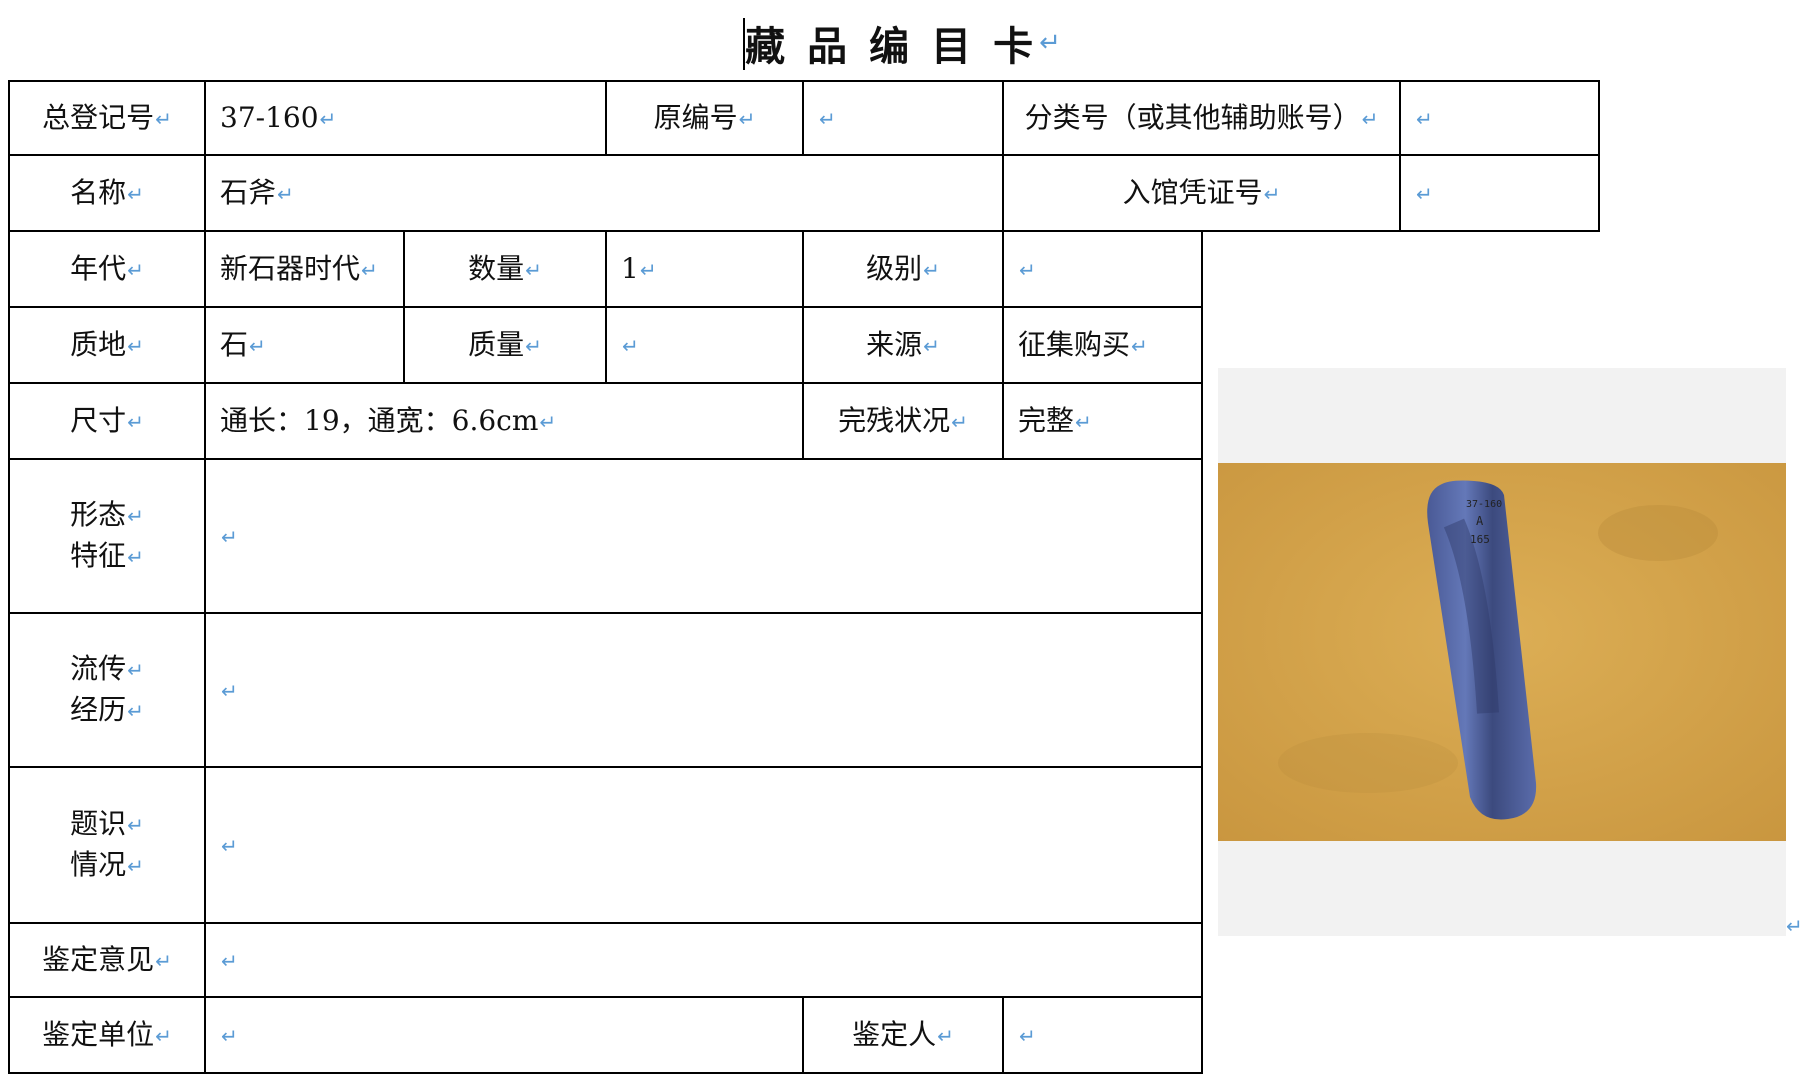 This screenshot has height=1074, width=1806. I want to click on quantity-label: 数量↵, so click(505, 269).